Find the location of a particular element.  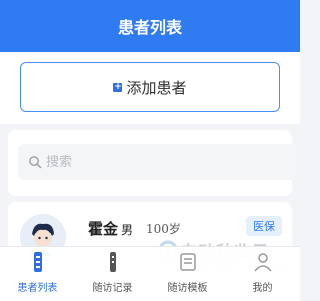

patient-name: 霍金 is located at coordinates (103, 229).